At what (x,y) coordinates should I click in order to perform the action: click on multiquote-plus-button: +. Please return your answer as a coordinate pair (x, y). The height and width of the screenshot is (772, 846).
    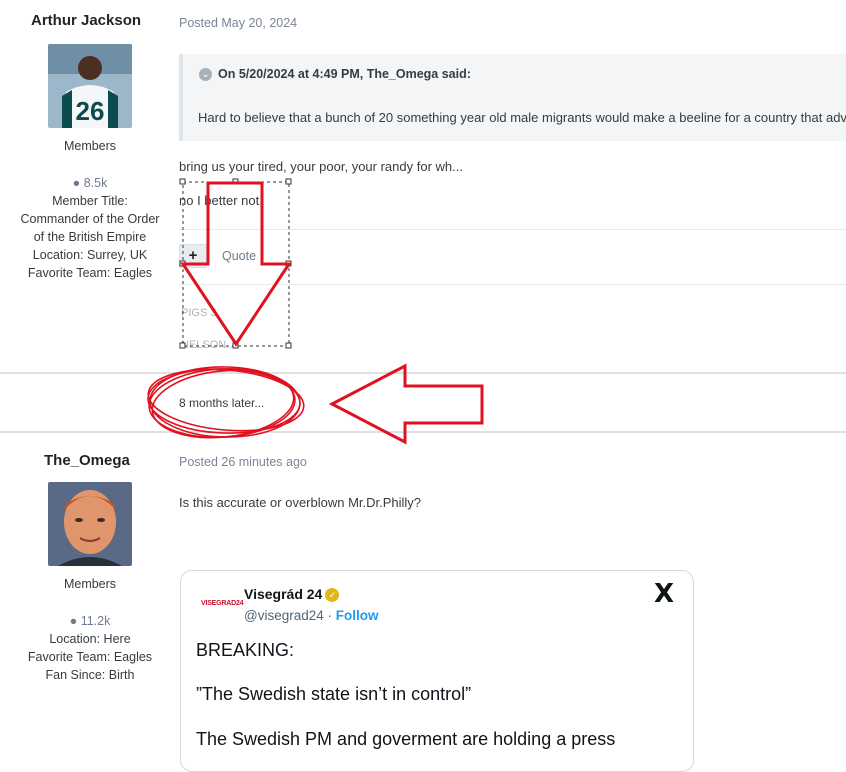
    Looking at the image, I should click on (193, 256).